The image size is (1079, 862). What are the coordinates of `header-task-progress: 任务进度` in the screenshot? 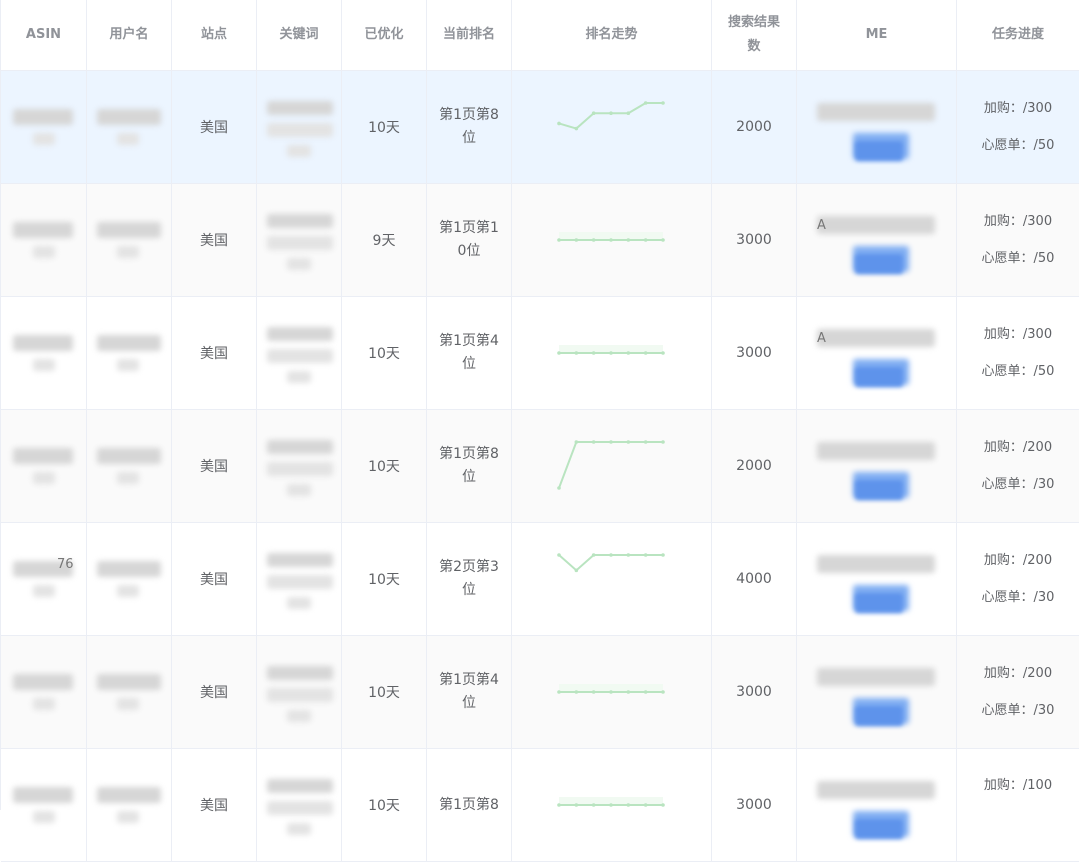 It's located at (1018, 35).